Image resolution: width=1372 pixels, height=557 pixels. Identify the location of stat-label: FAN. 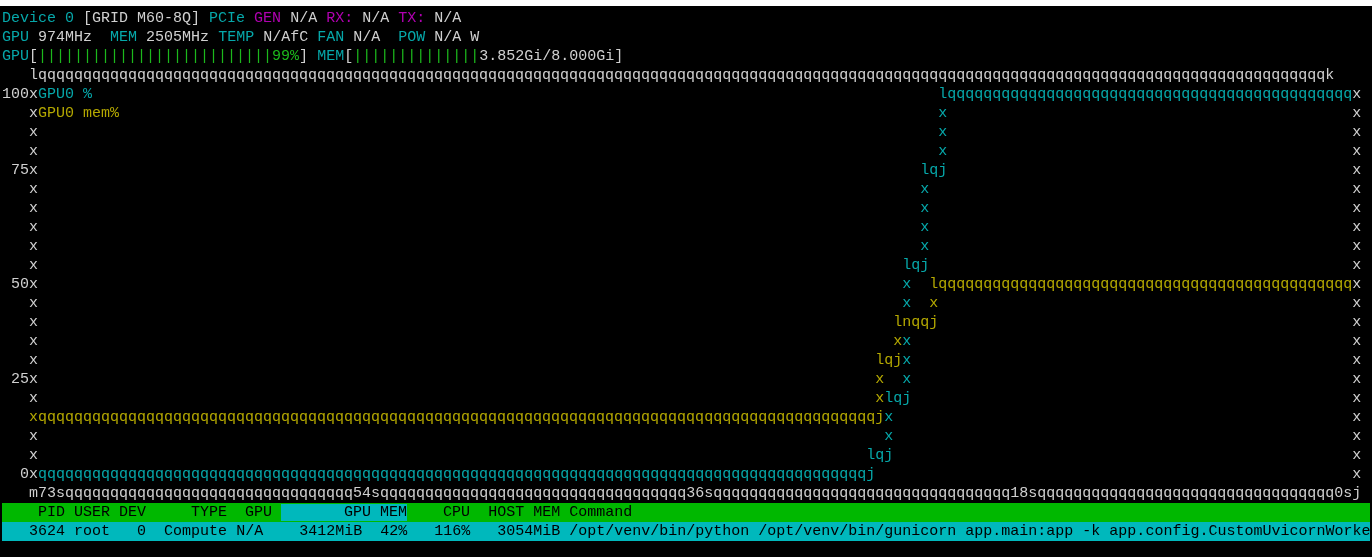
(331, 37).